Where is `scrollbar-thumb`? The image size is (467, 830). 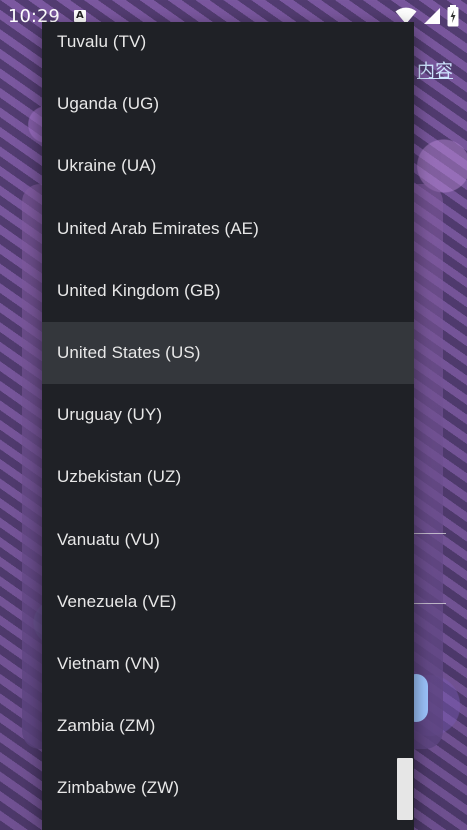
scrollbar-thumb is located at coordinates (405, 789).